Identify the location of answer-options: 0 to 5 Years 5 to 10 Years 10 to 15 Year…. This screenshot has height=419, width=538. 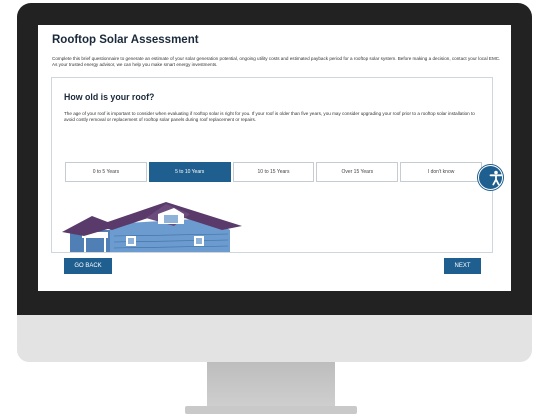
(273, 172).